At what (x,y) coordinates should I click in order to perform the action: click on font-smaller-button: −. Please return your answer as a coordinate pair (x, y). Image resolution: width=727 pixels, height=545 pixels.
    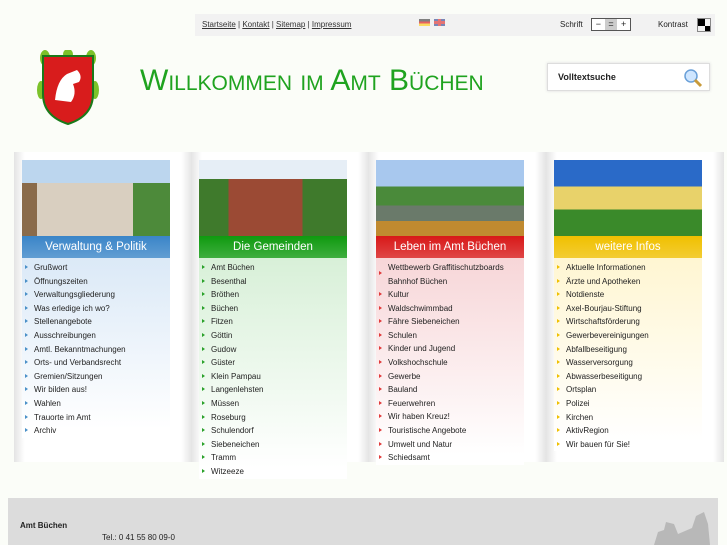
    Looking at the image, I should click on (598, 24).